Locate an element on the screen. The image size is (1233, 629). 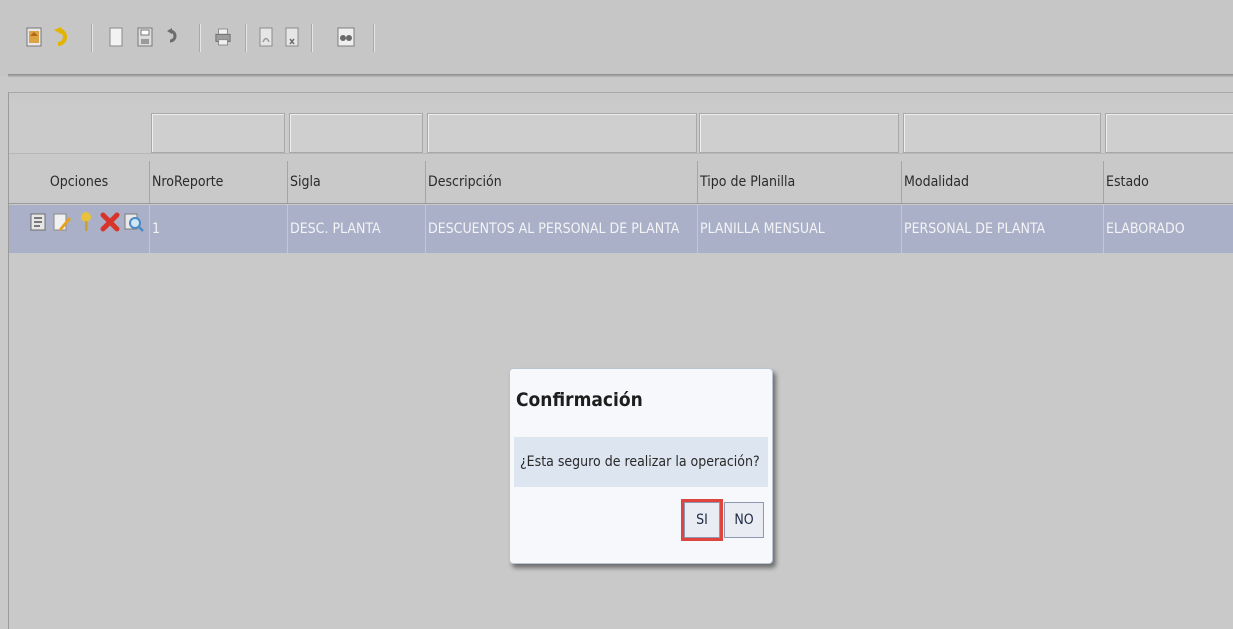
redo-icon is located at coordinates (173, 37).